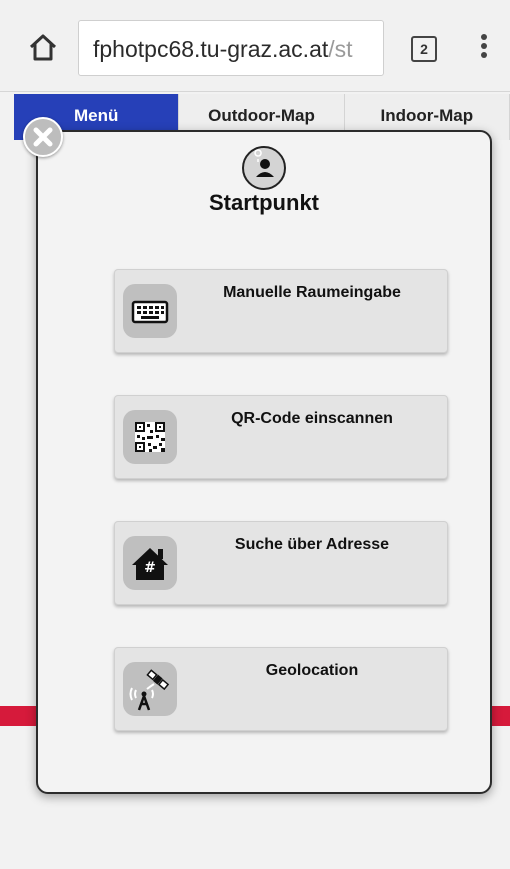  I want to click on geolocation-button: Geolocation, so click(281, 689).